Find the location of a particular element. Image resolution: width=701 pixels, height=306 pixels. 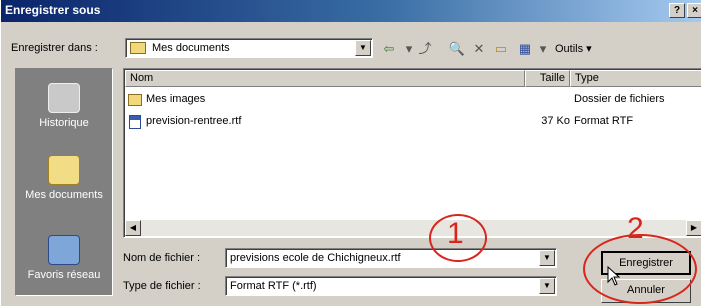

horizontal-scrollbar: ◀ ▶ is located at coordinates (413, 228).